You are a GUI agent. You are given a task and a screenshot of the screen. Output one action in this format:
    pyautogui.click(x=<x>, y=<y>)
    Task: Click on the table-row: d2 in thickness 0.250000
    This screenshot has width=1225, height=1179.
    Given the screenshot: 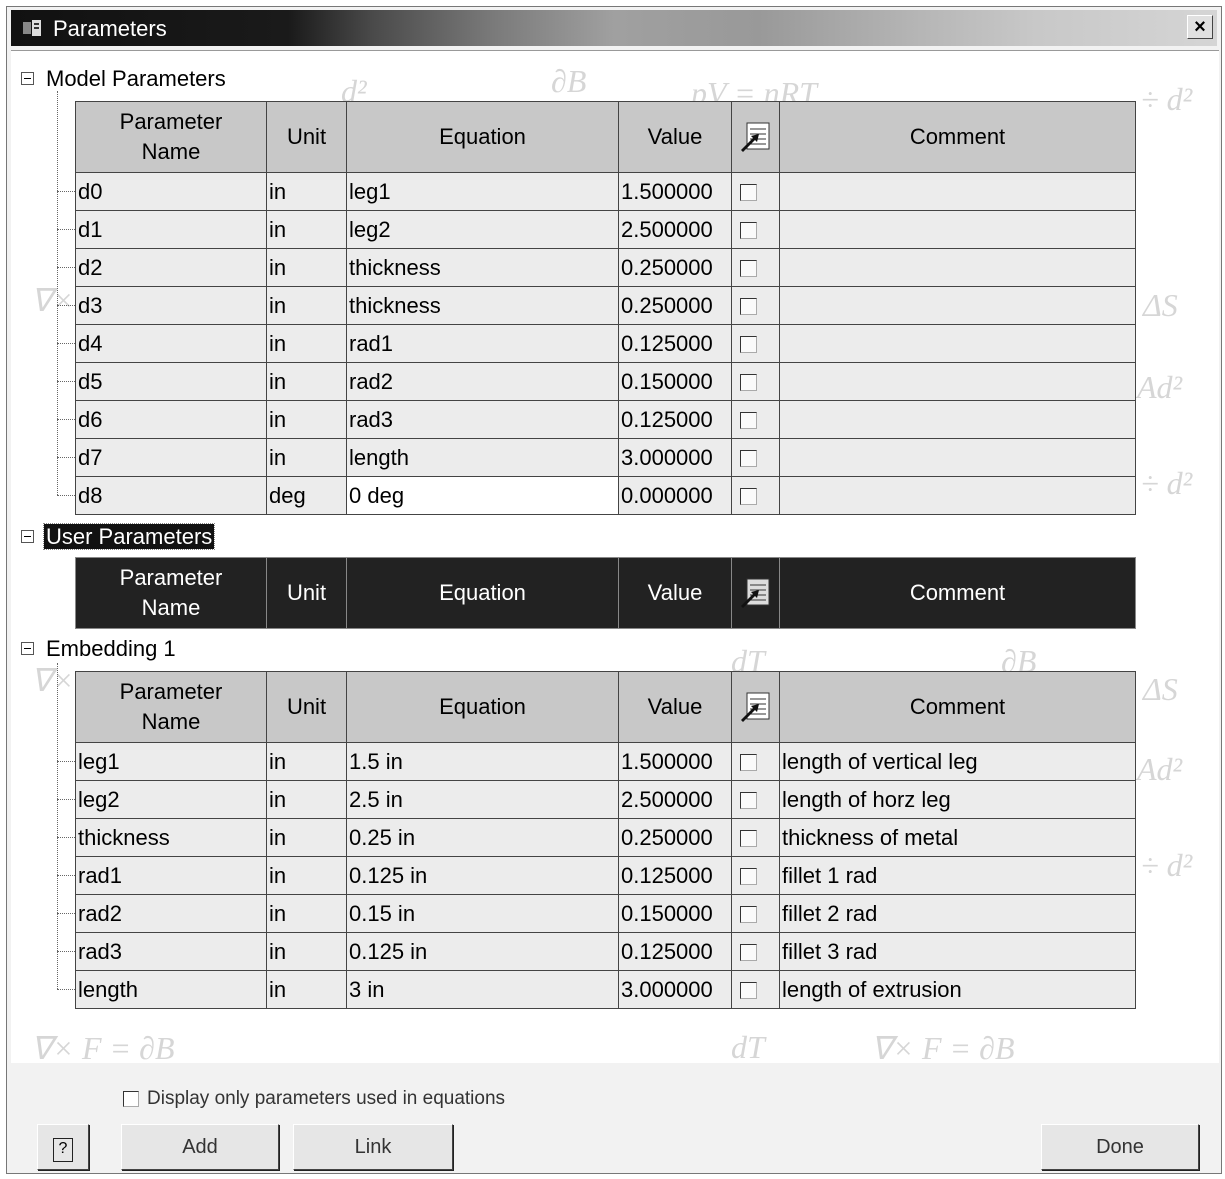 What is the action you would take?
    pyautogui.click(x=605, y=267)
    